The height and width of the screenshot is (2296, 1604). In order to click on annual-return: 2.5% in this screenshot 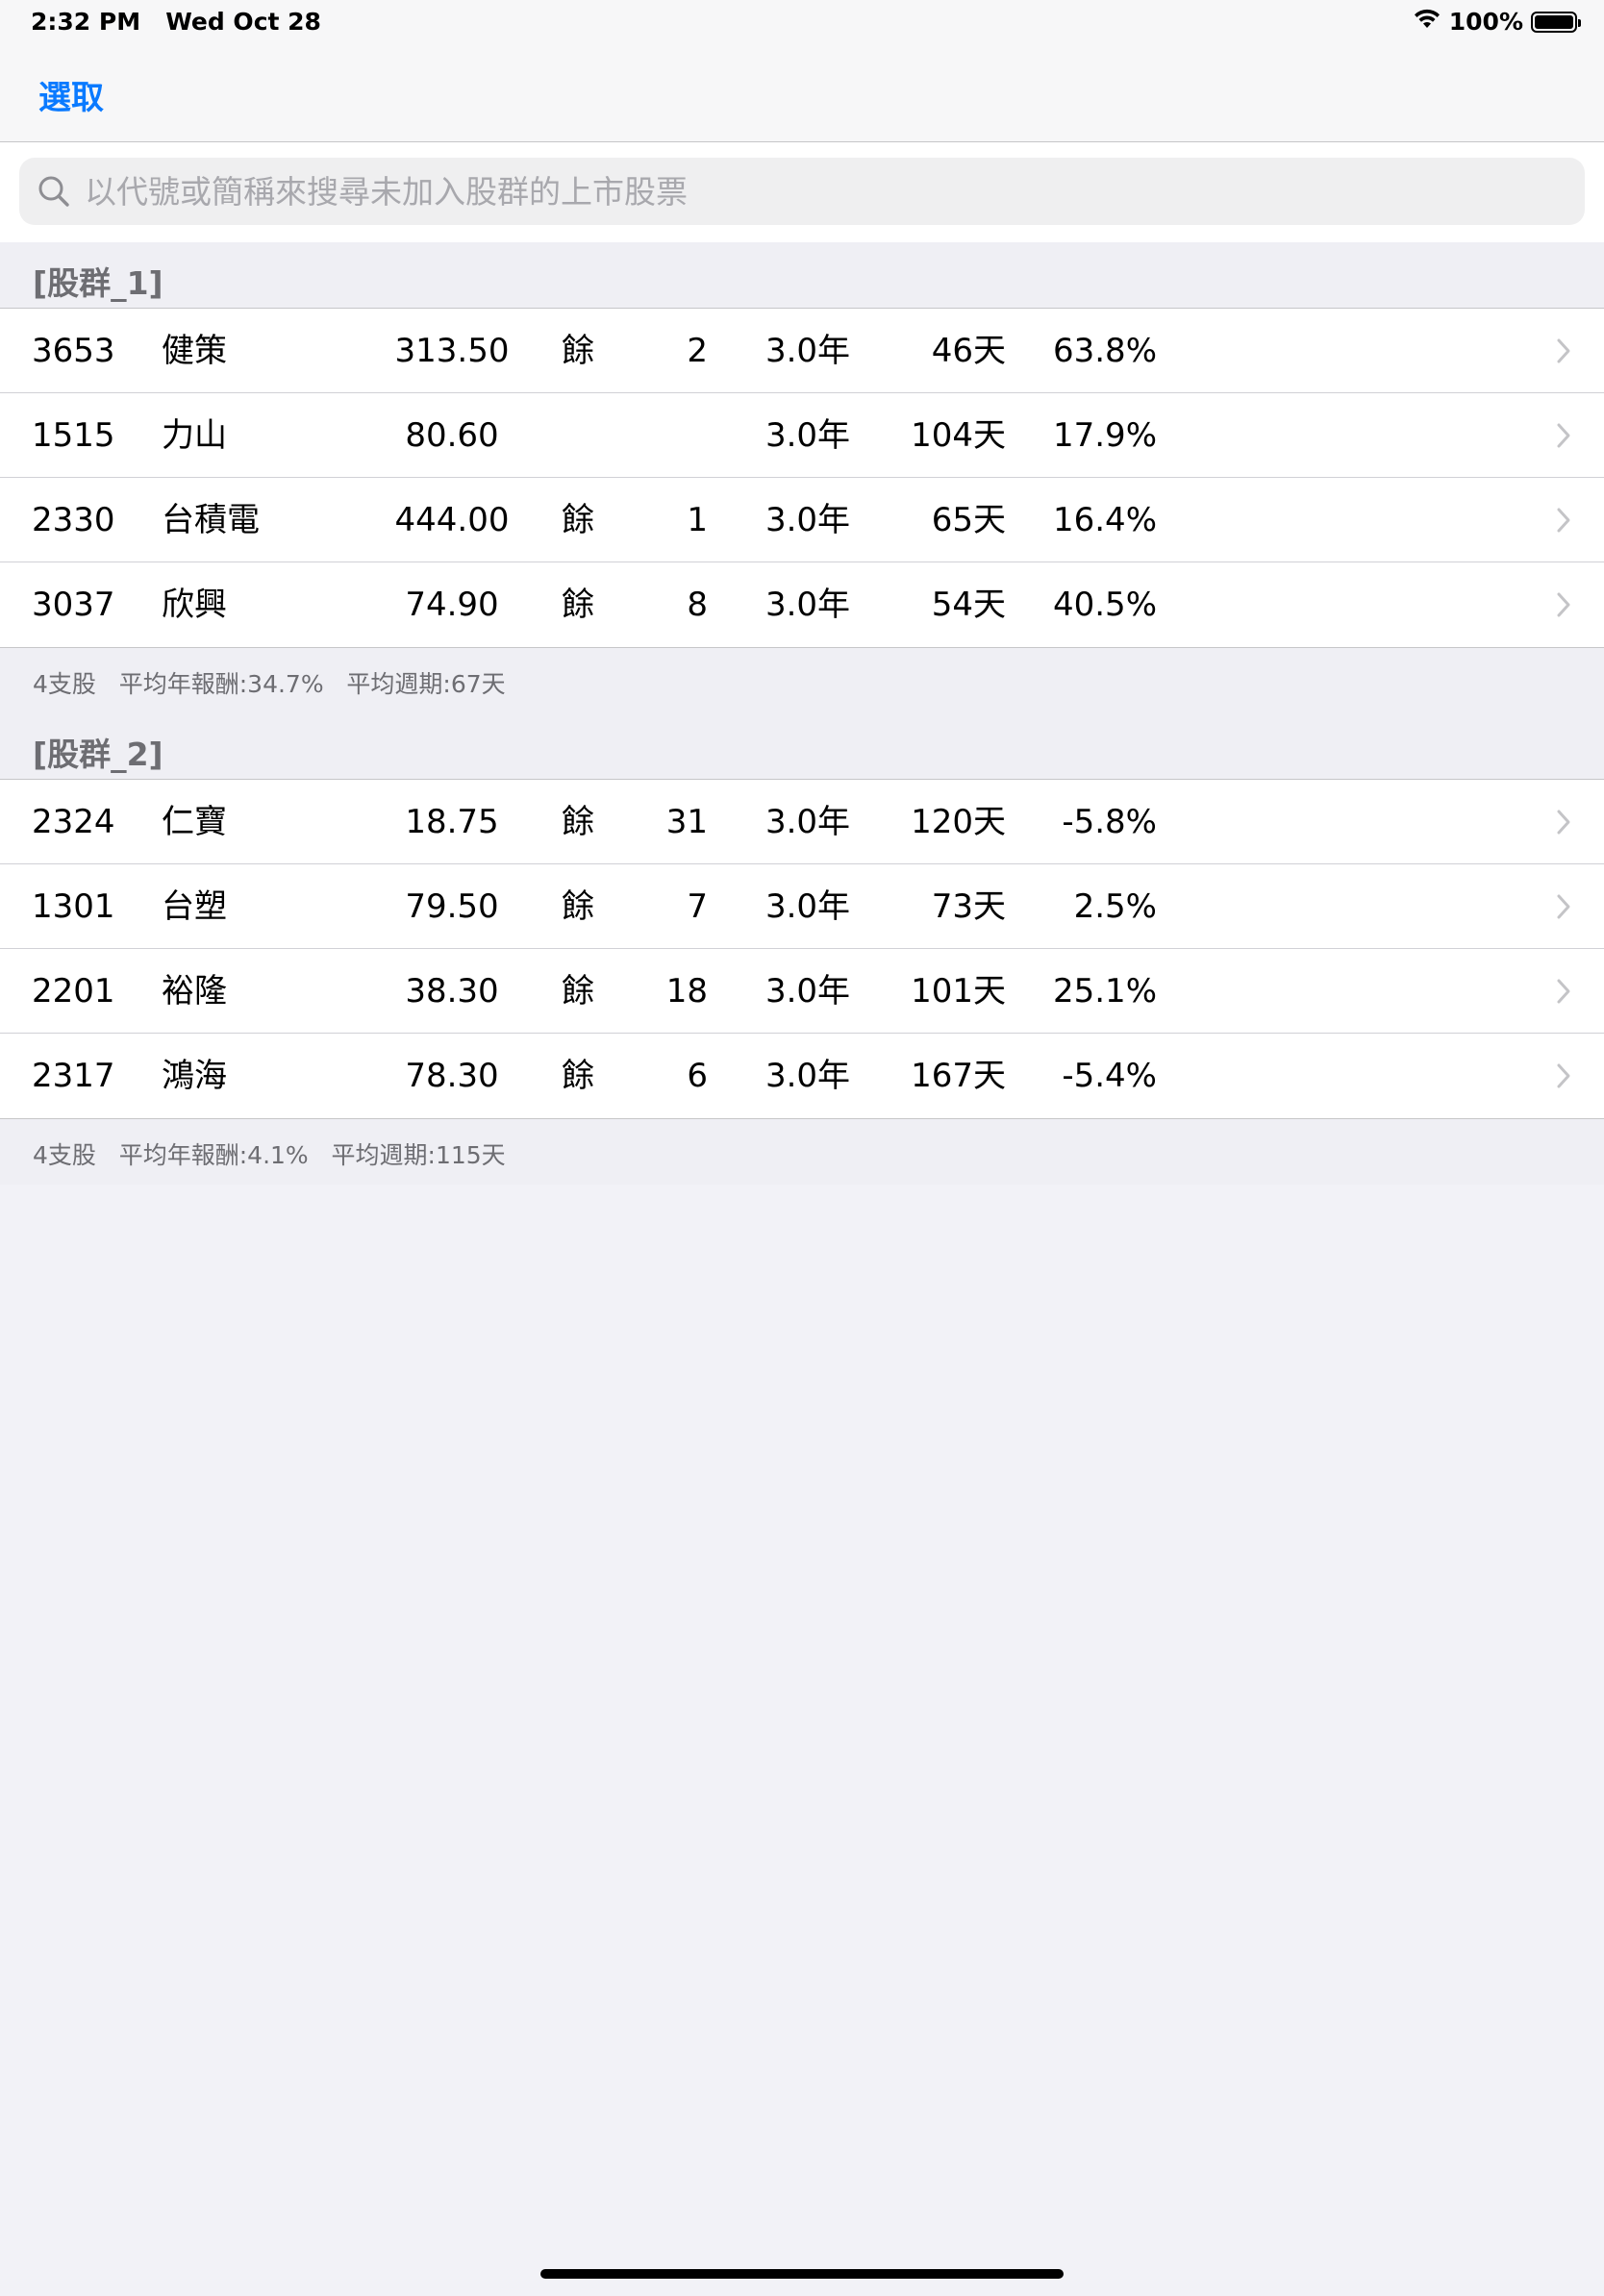, I will do `click(1115, 906)`.